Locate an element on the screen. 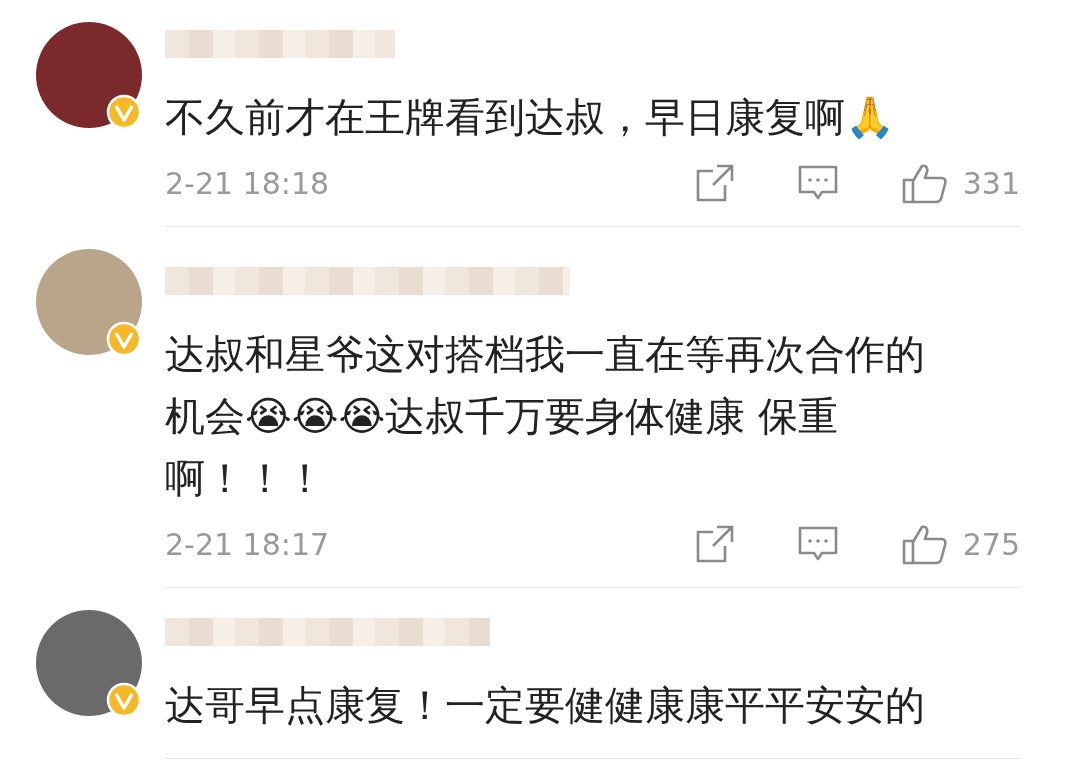 The height and width of the screenshot is (765, 1080). like-count: 275 is located at coordinates (991, 544).